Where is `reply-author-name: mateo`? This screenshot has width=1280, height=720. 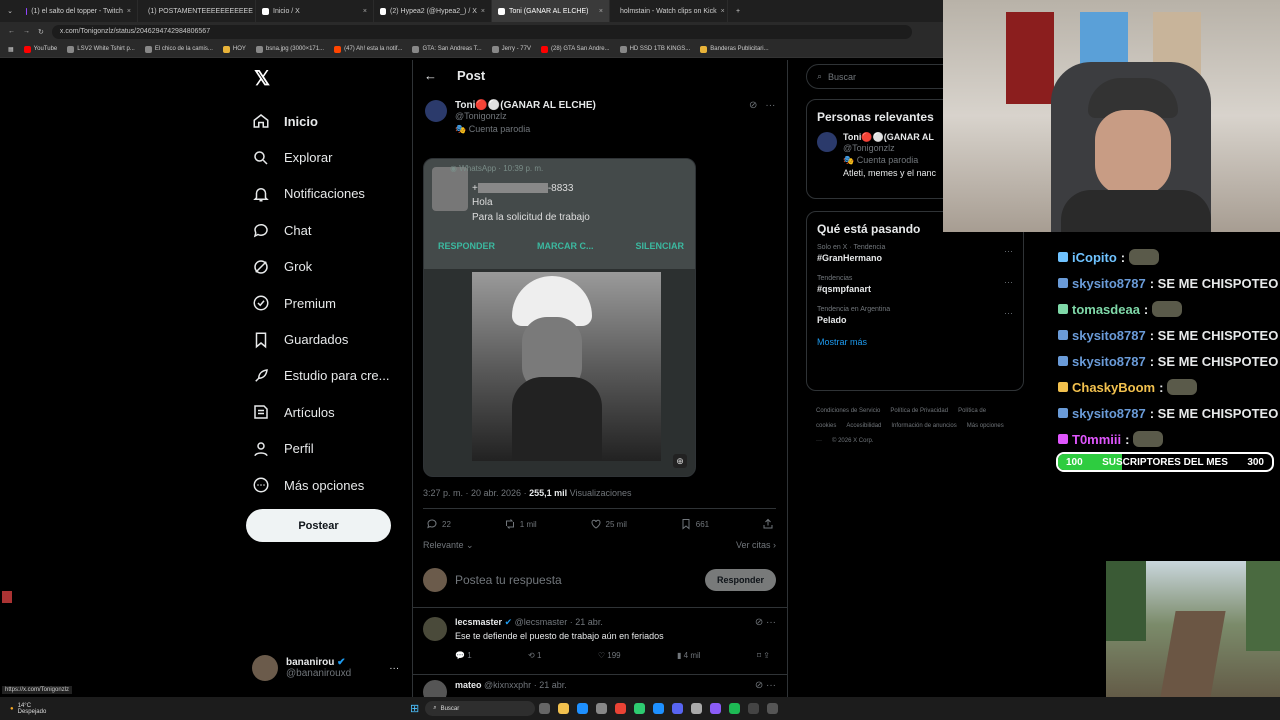
reply-author-name: mateo is located at coordinates (468, 685).